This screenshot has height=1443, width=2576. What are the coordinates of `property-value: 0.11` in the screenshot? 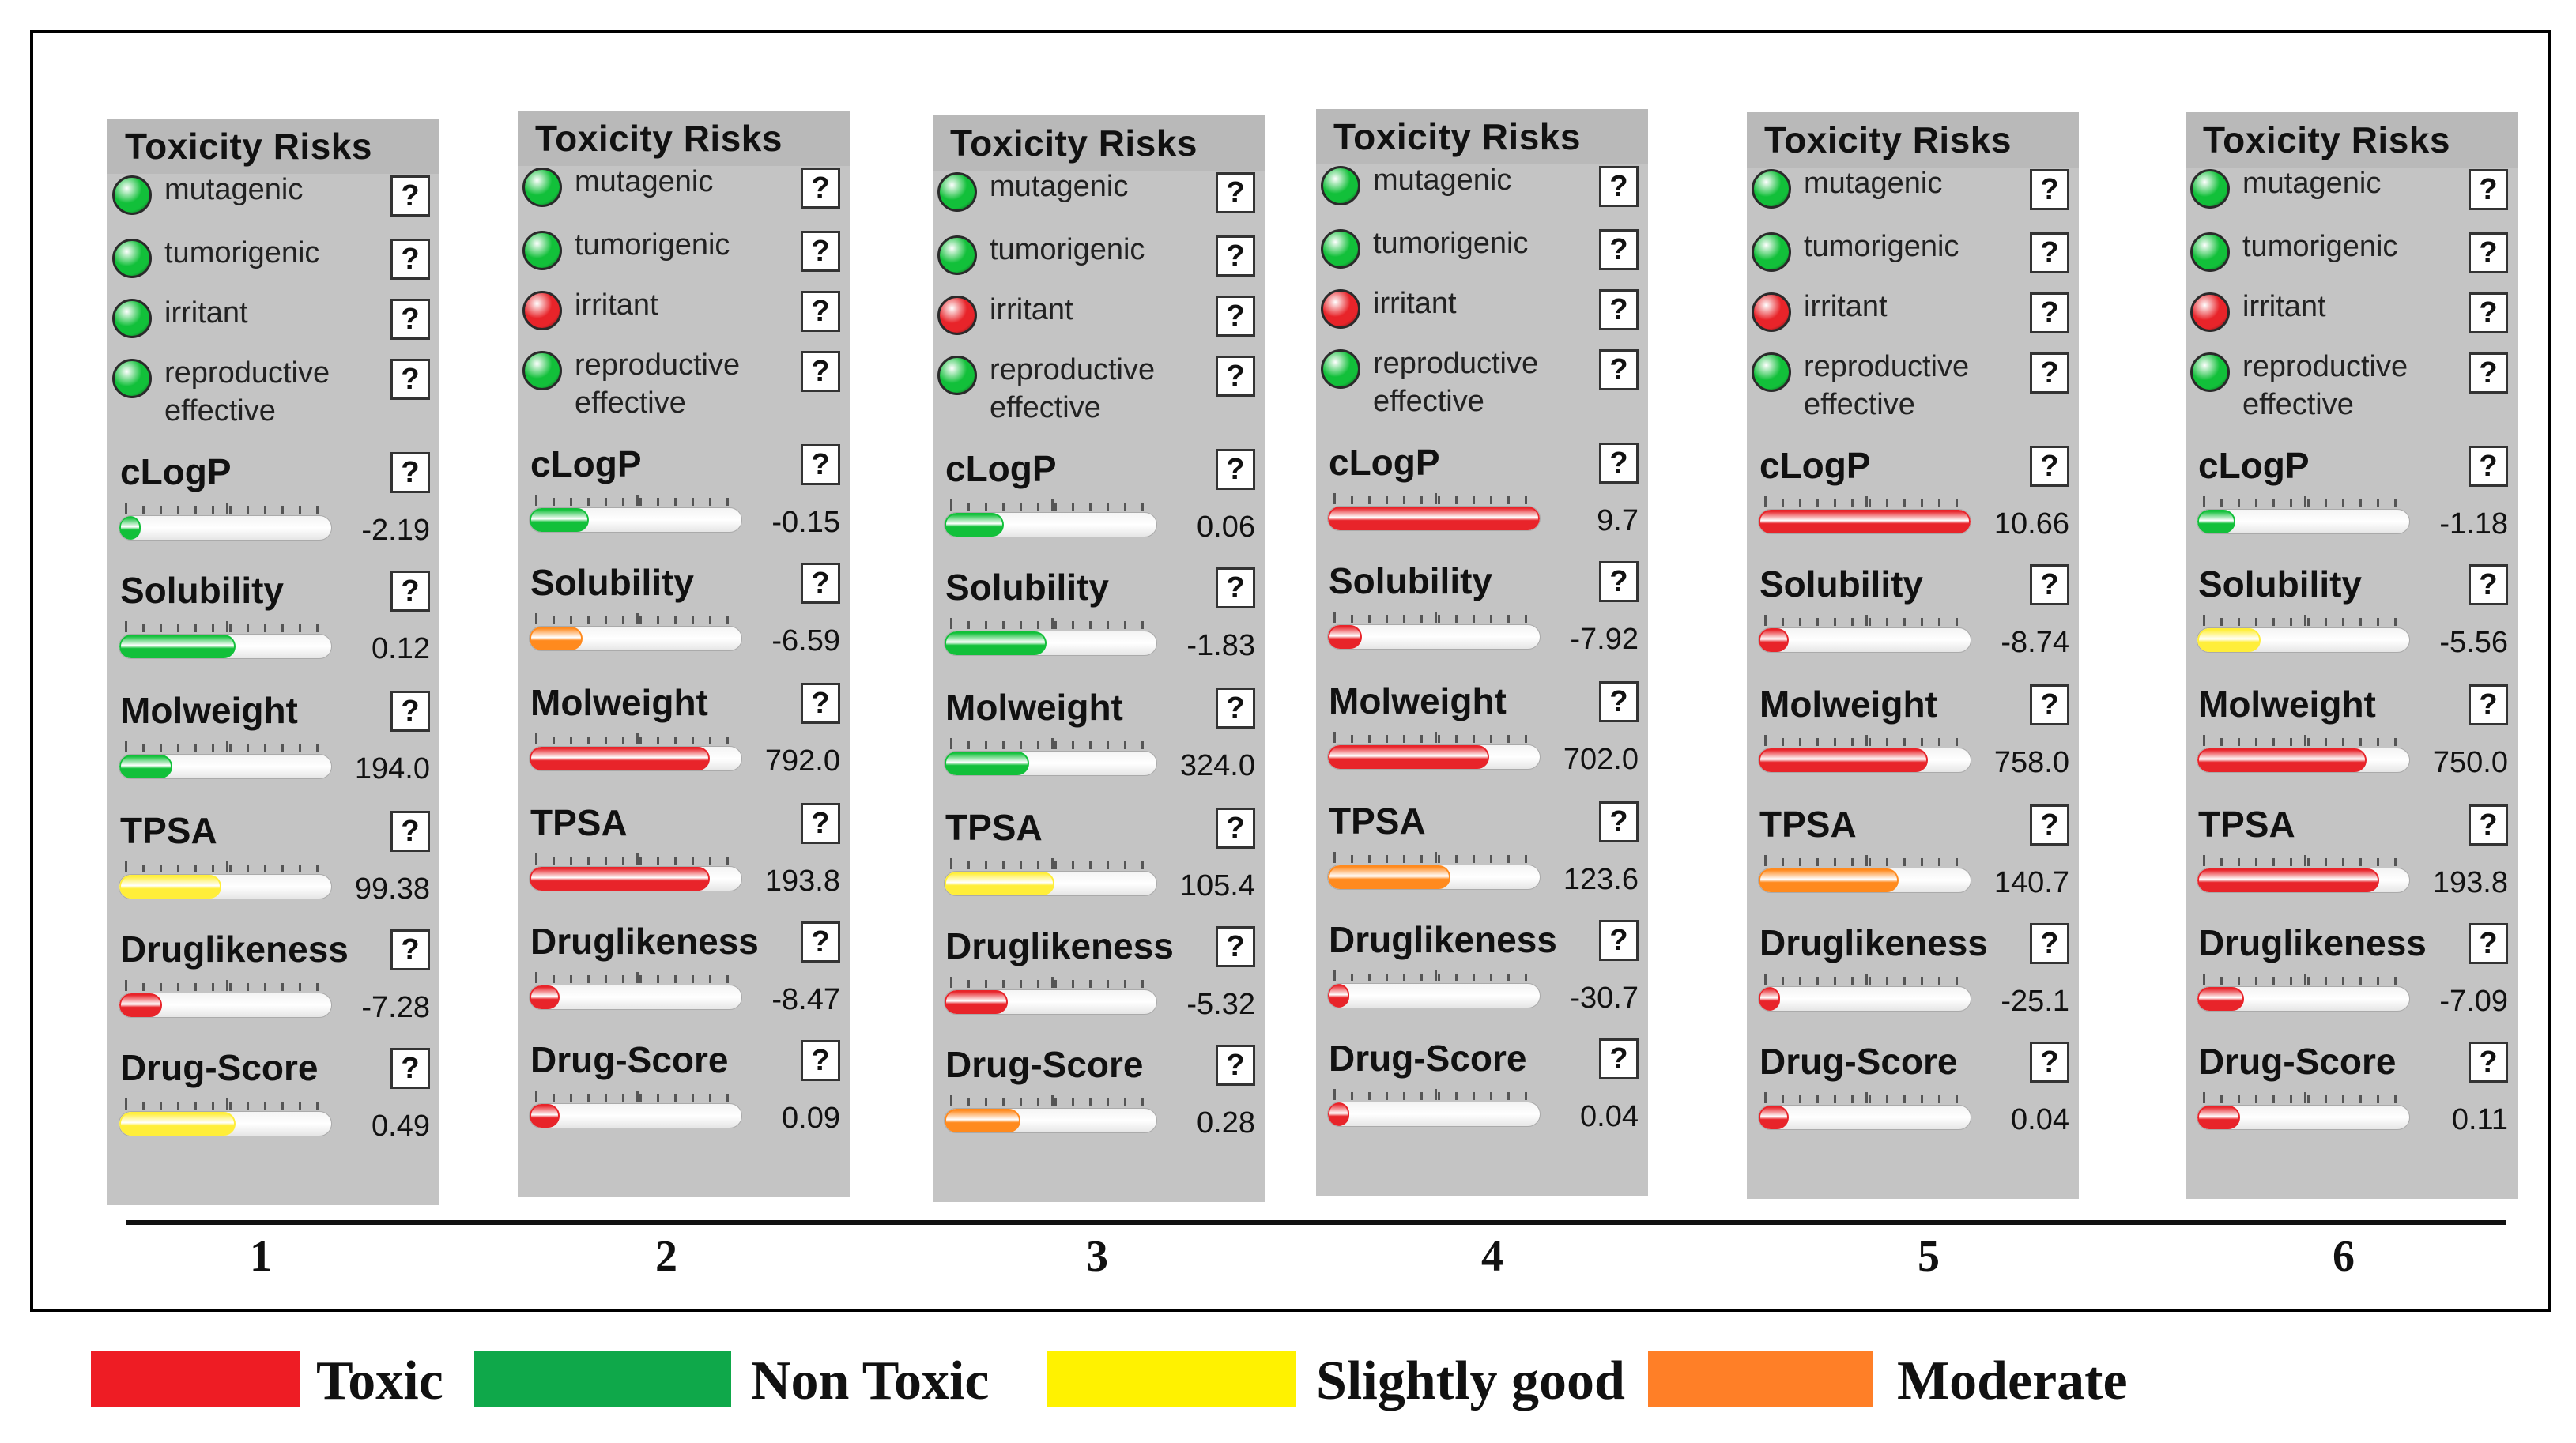 It's located at (2479, 1119).